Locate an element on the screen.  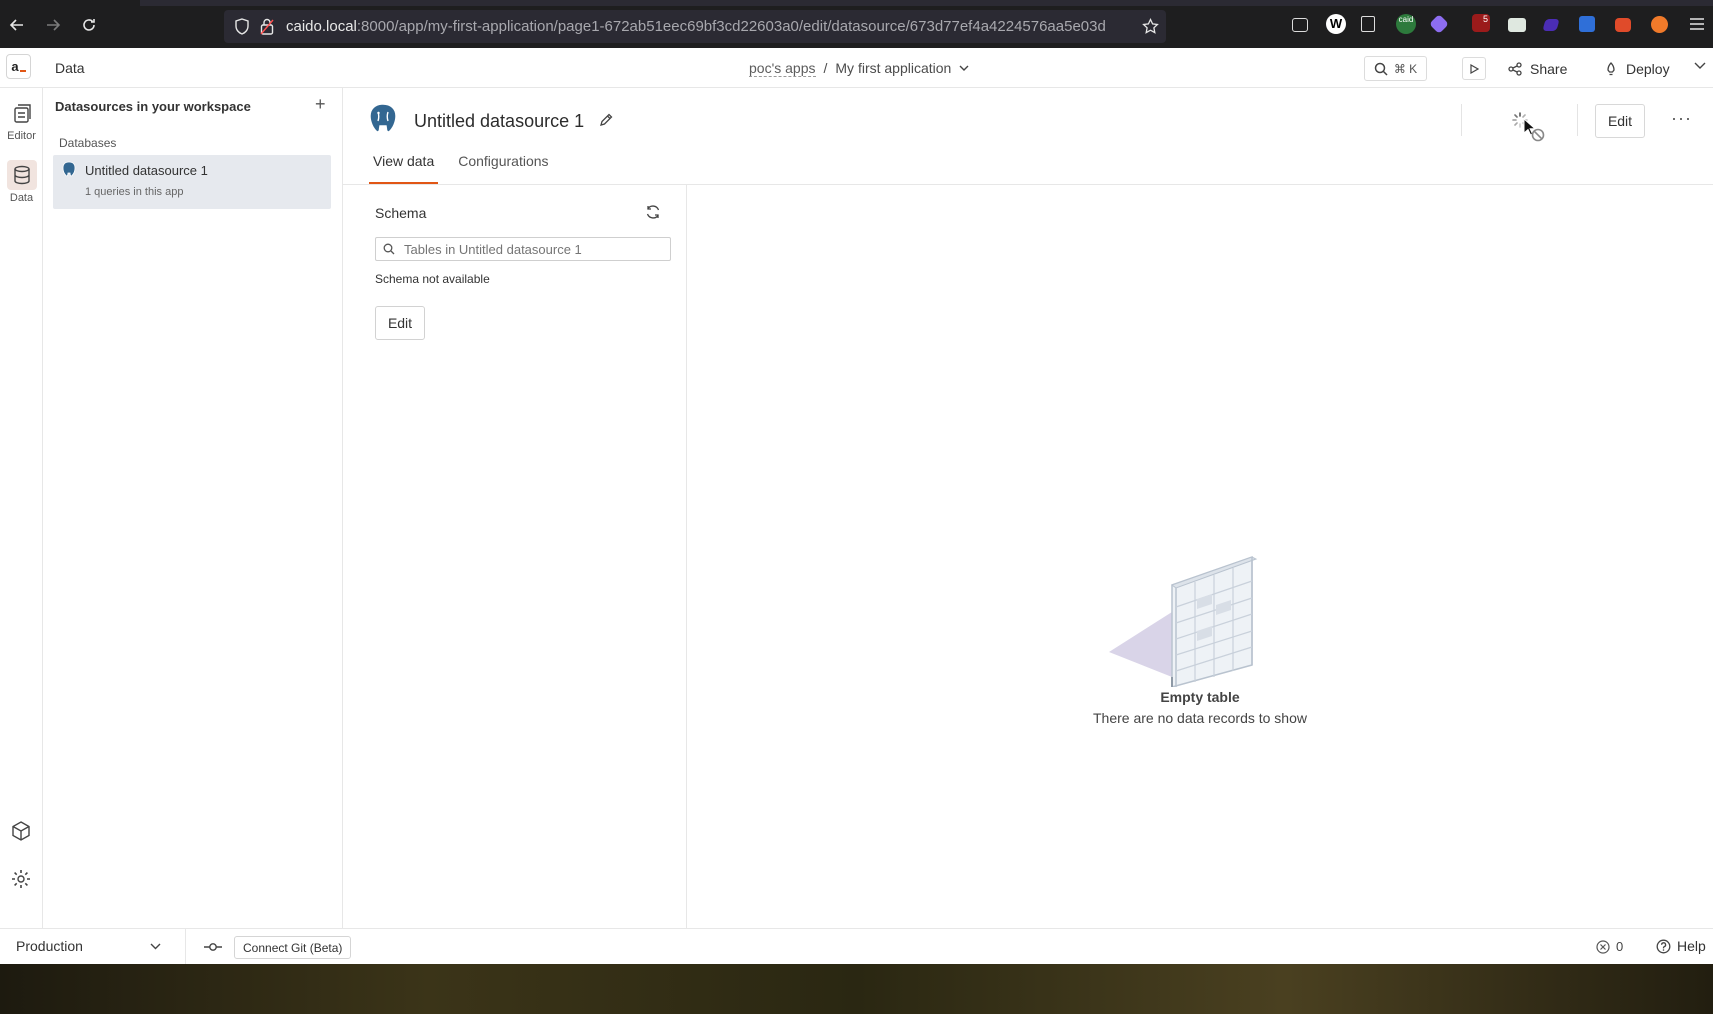
back-button is located at coordinates (17, 25).